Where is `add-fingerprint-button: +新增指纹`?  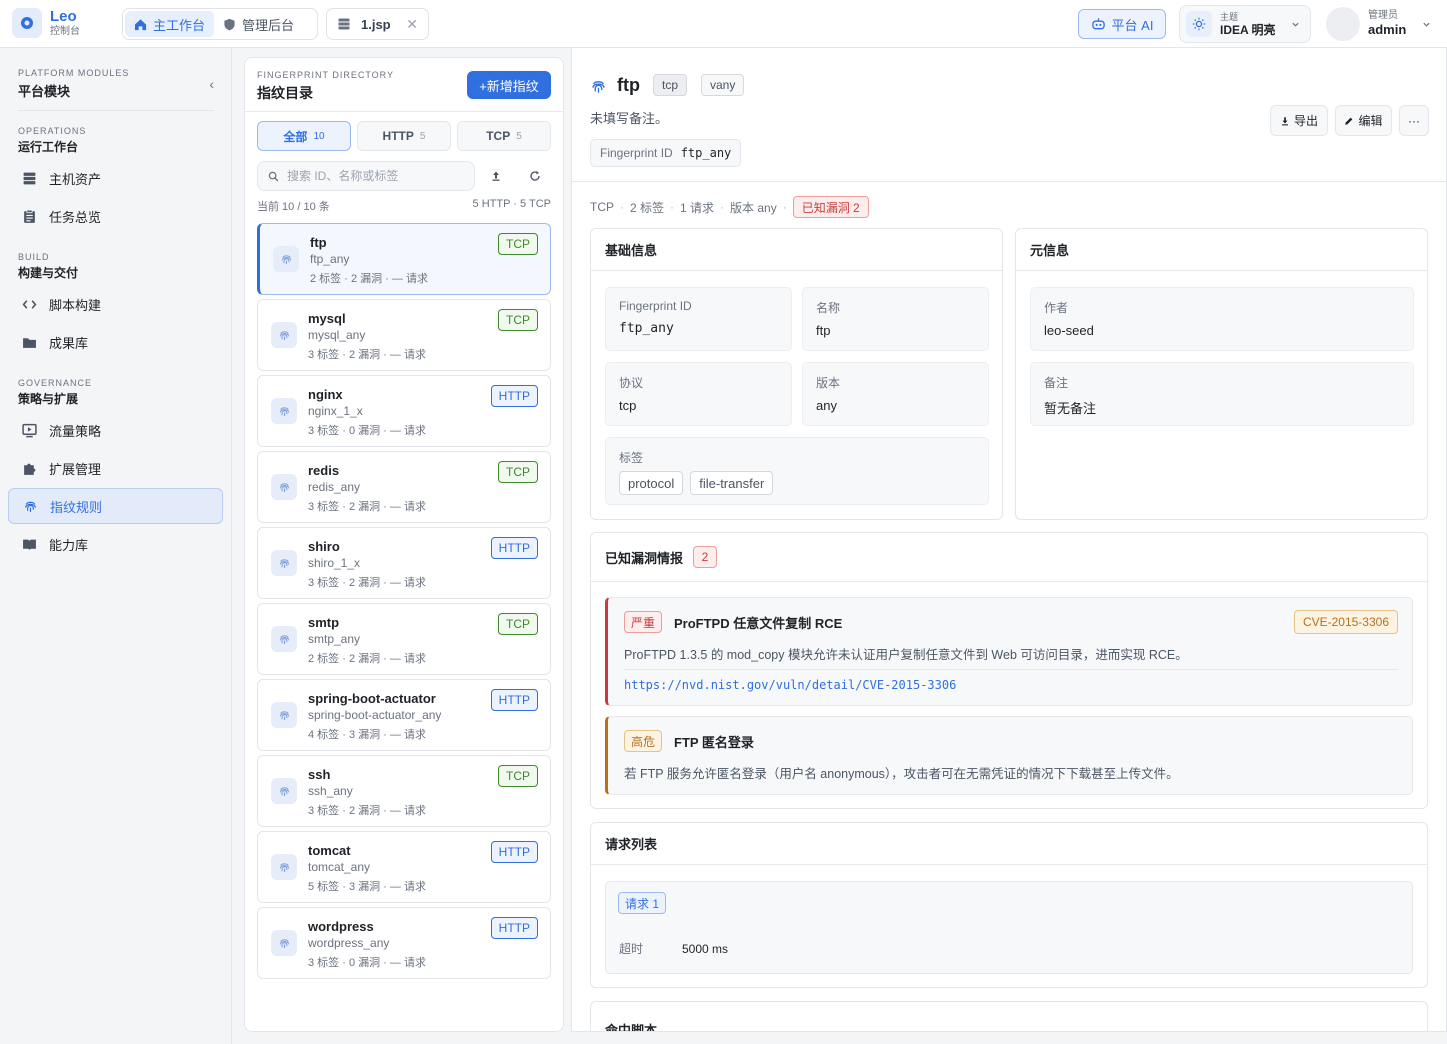
add-fingerprint-button: +新增指纹 is located at coordinates (509, 85).